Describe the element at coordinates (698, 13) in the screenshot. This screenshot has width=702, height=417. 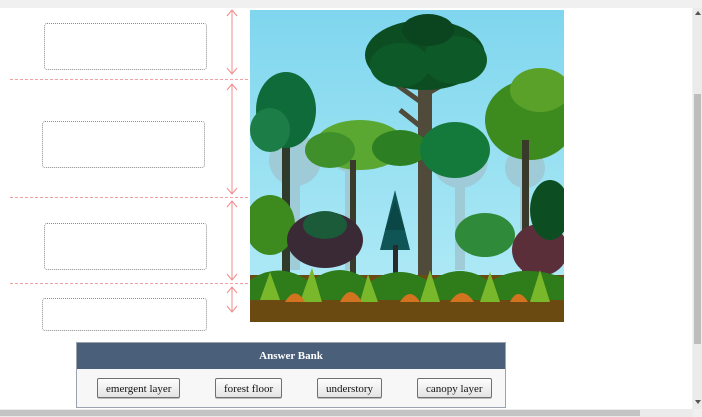
I see `scroll-up-icon` at that location.